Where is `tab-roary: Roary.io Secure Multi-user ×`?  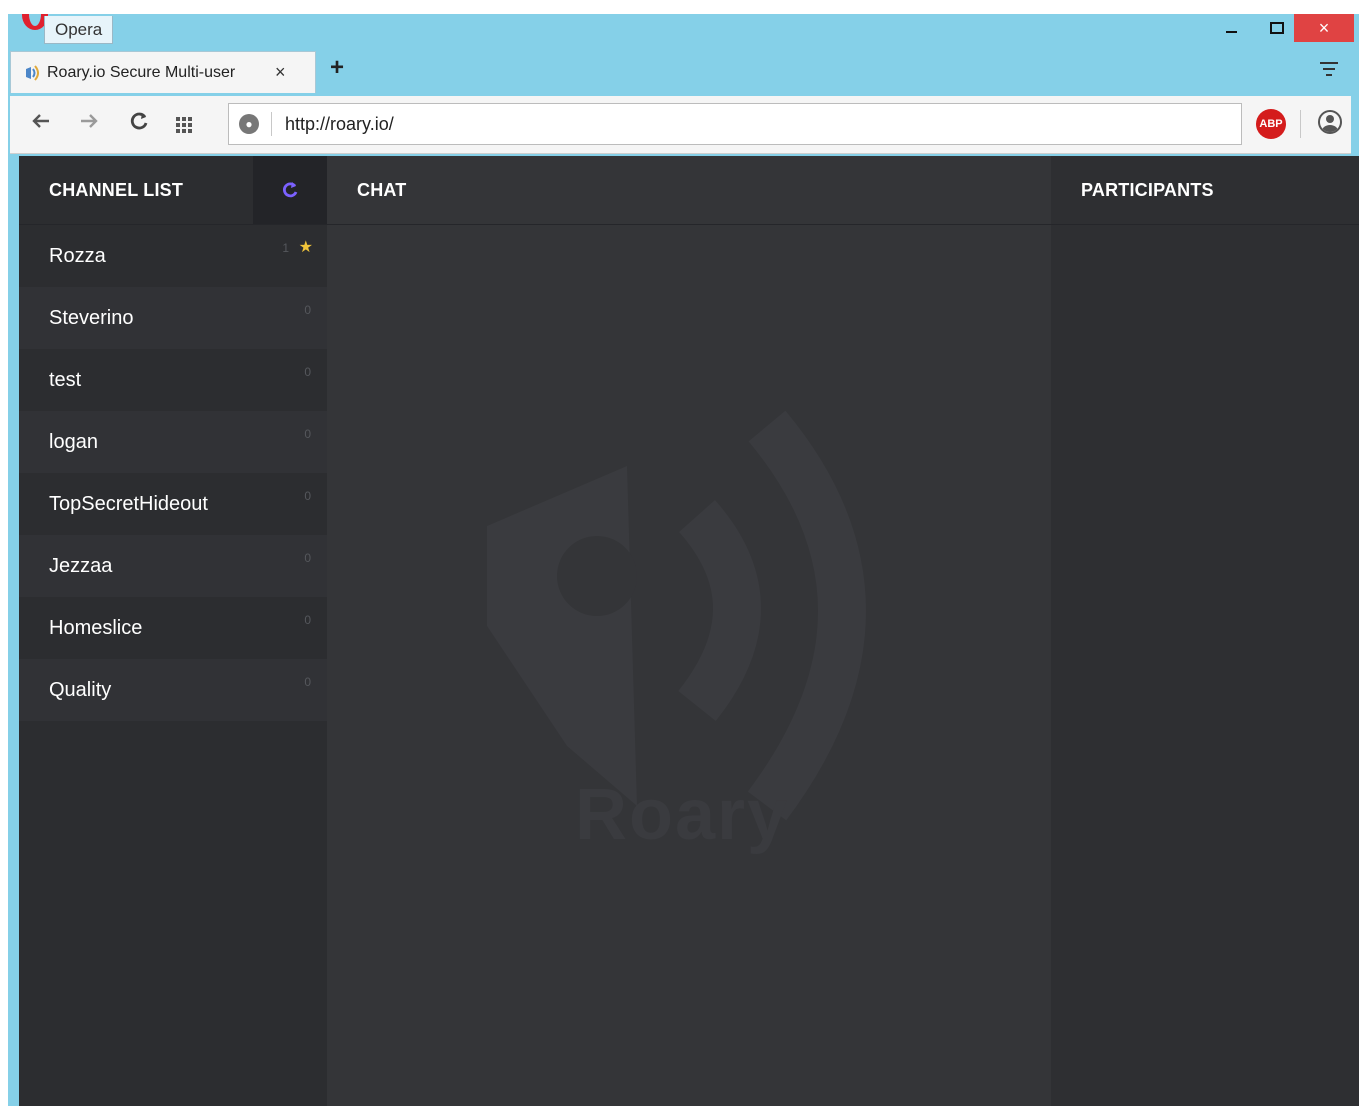 tab-roary: Roary.io Secure Multi-user × is located at coordinates (163, 72).